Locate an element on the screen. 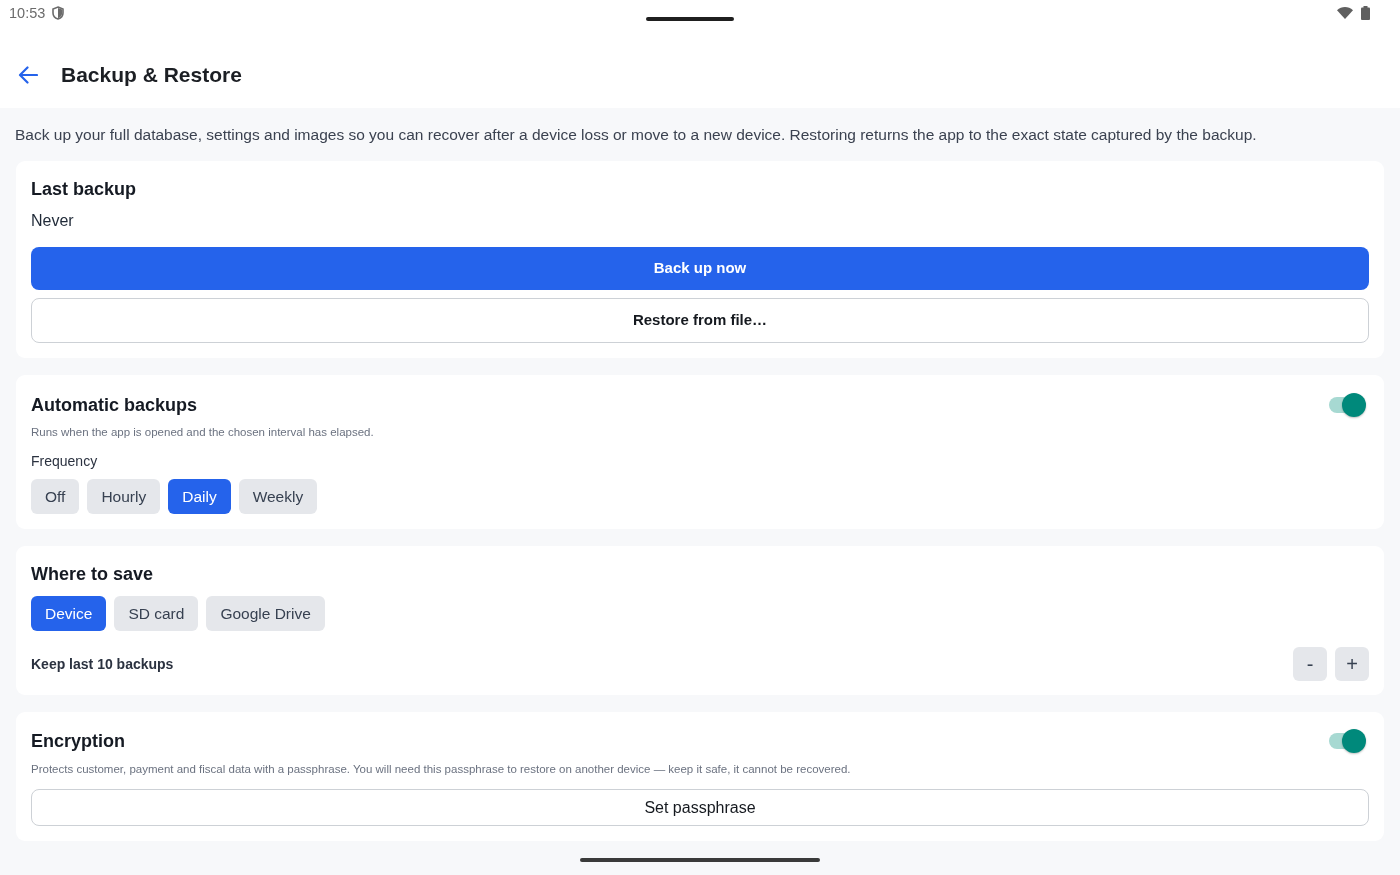 The image size is (1400, 875). section-description: Protects customer, payment and fiscal data with a passphrase. You will need this passphrase to restore on another device — keep it safe, it cannot be recovered. is located at coordinates (441, 769).